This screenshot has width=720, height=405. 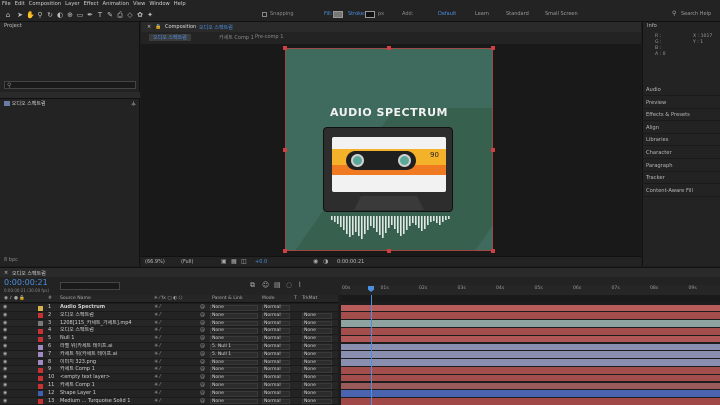 I want to click on layer-row: ◉ 9 카세트 Comp 1 ✳ ⁄ @ None Normal None, so click(x=169, y=370).